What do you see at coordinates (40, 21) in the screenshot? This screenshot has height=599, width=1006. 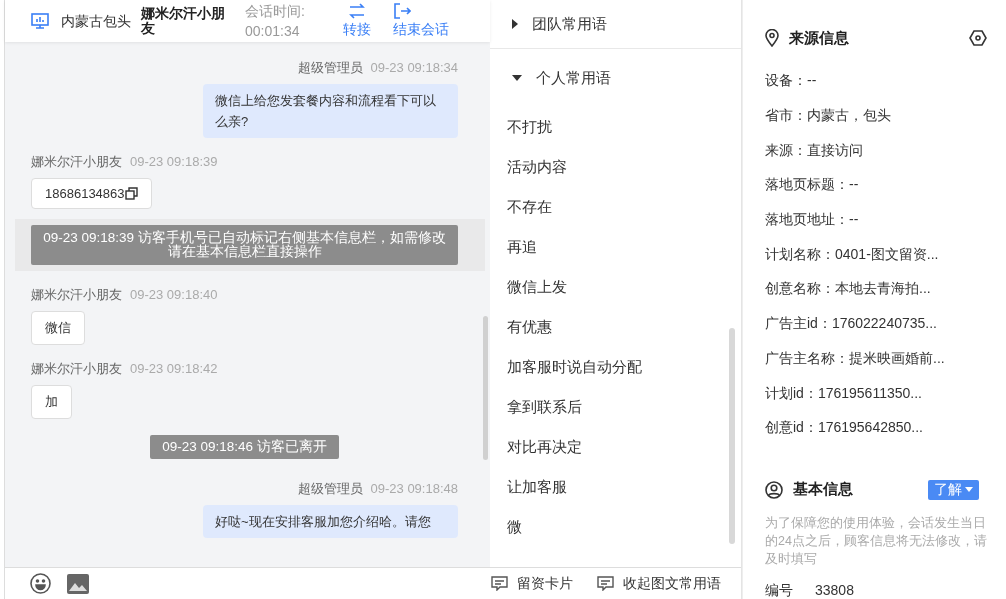 I see `monitor-icon` at bounding box center [40, 21].